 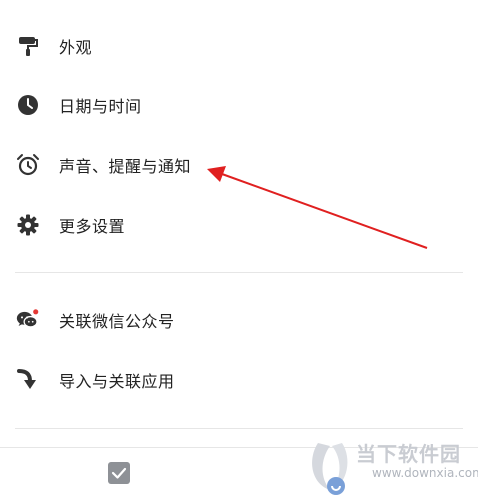 What do you see at coordinates (28, 165) in the screenshot?
I see `alarm-clock-icon` at bounding box center [28, 165].